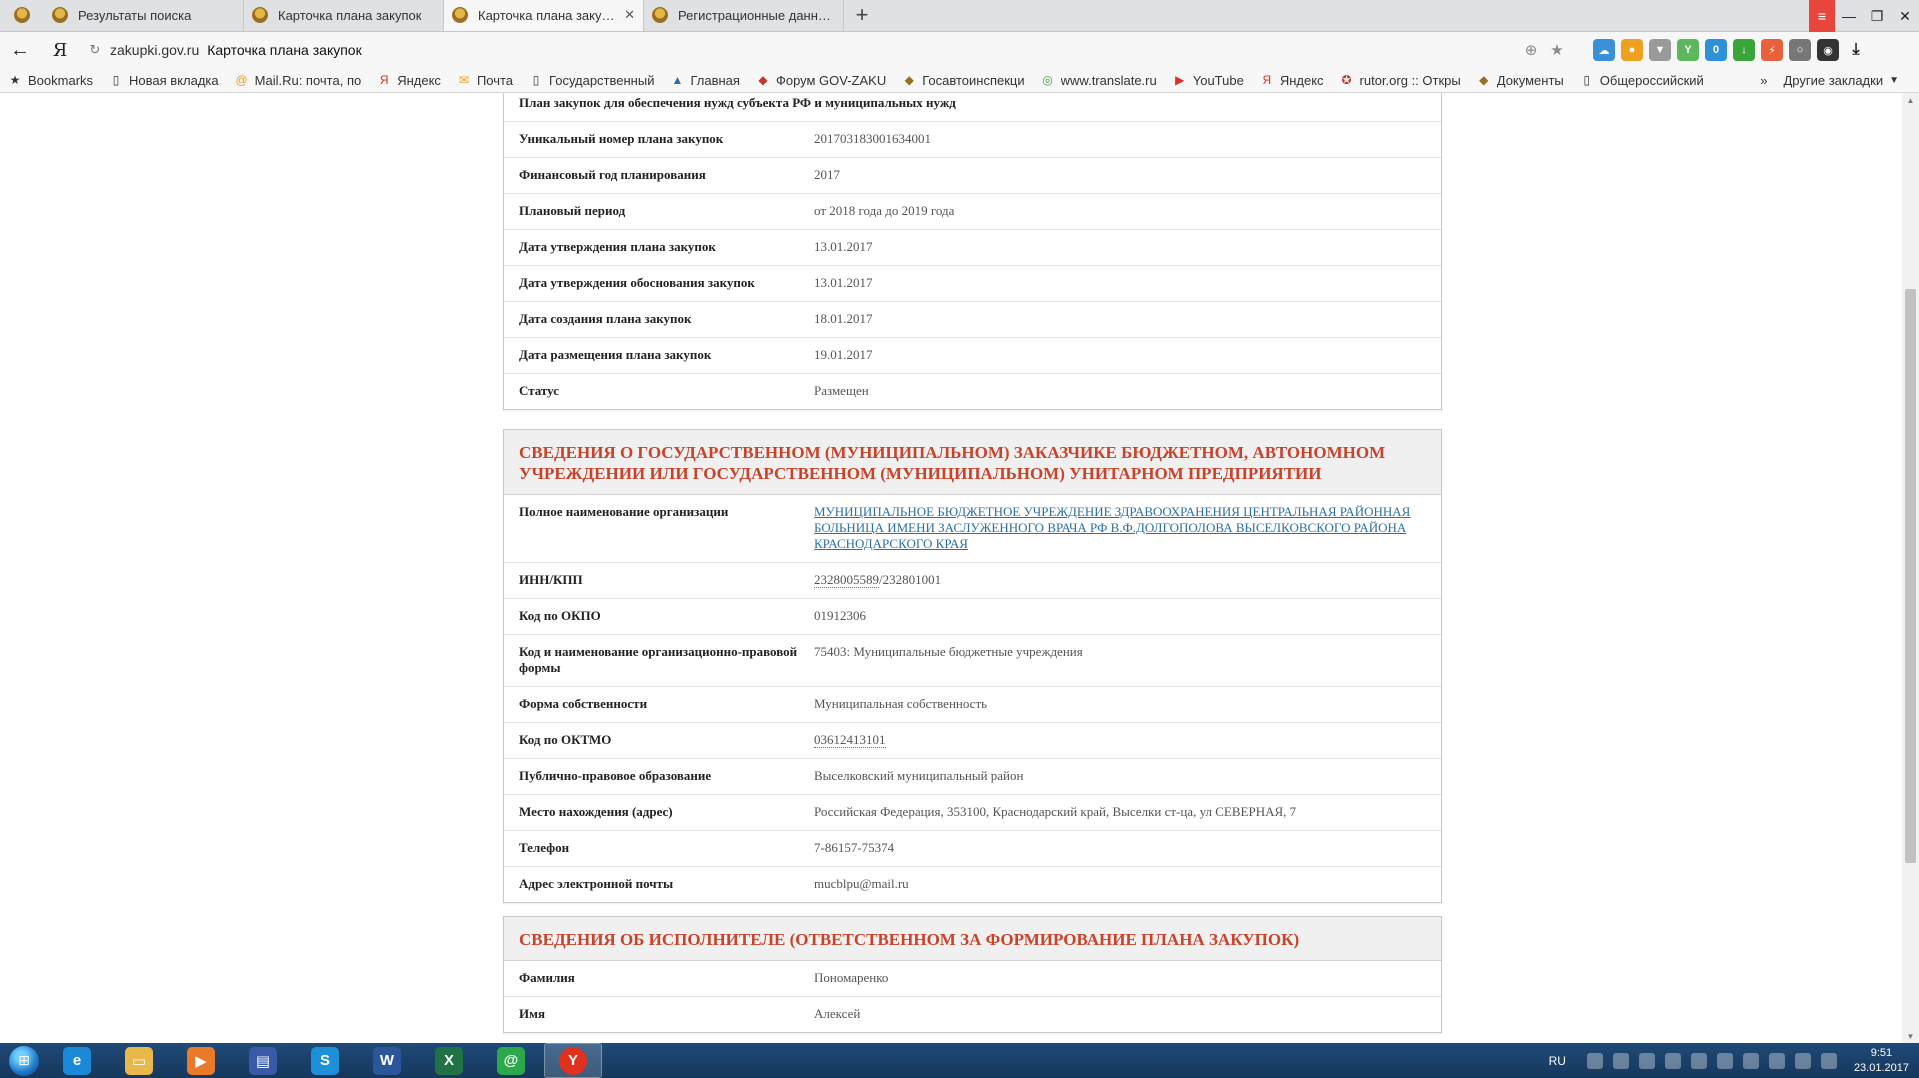 This screenshot has height=1078, width=1919. Describe the element at coordinates (260, 15) in the screenshot. I see `emblem-icon` at that location.